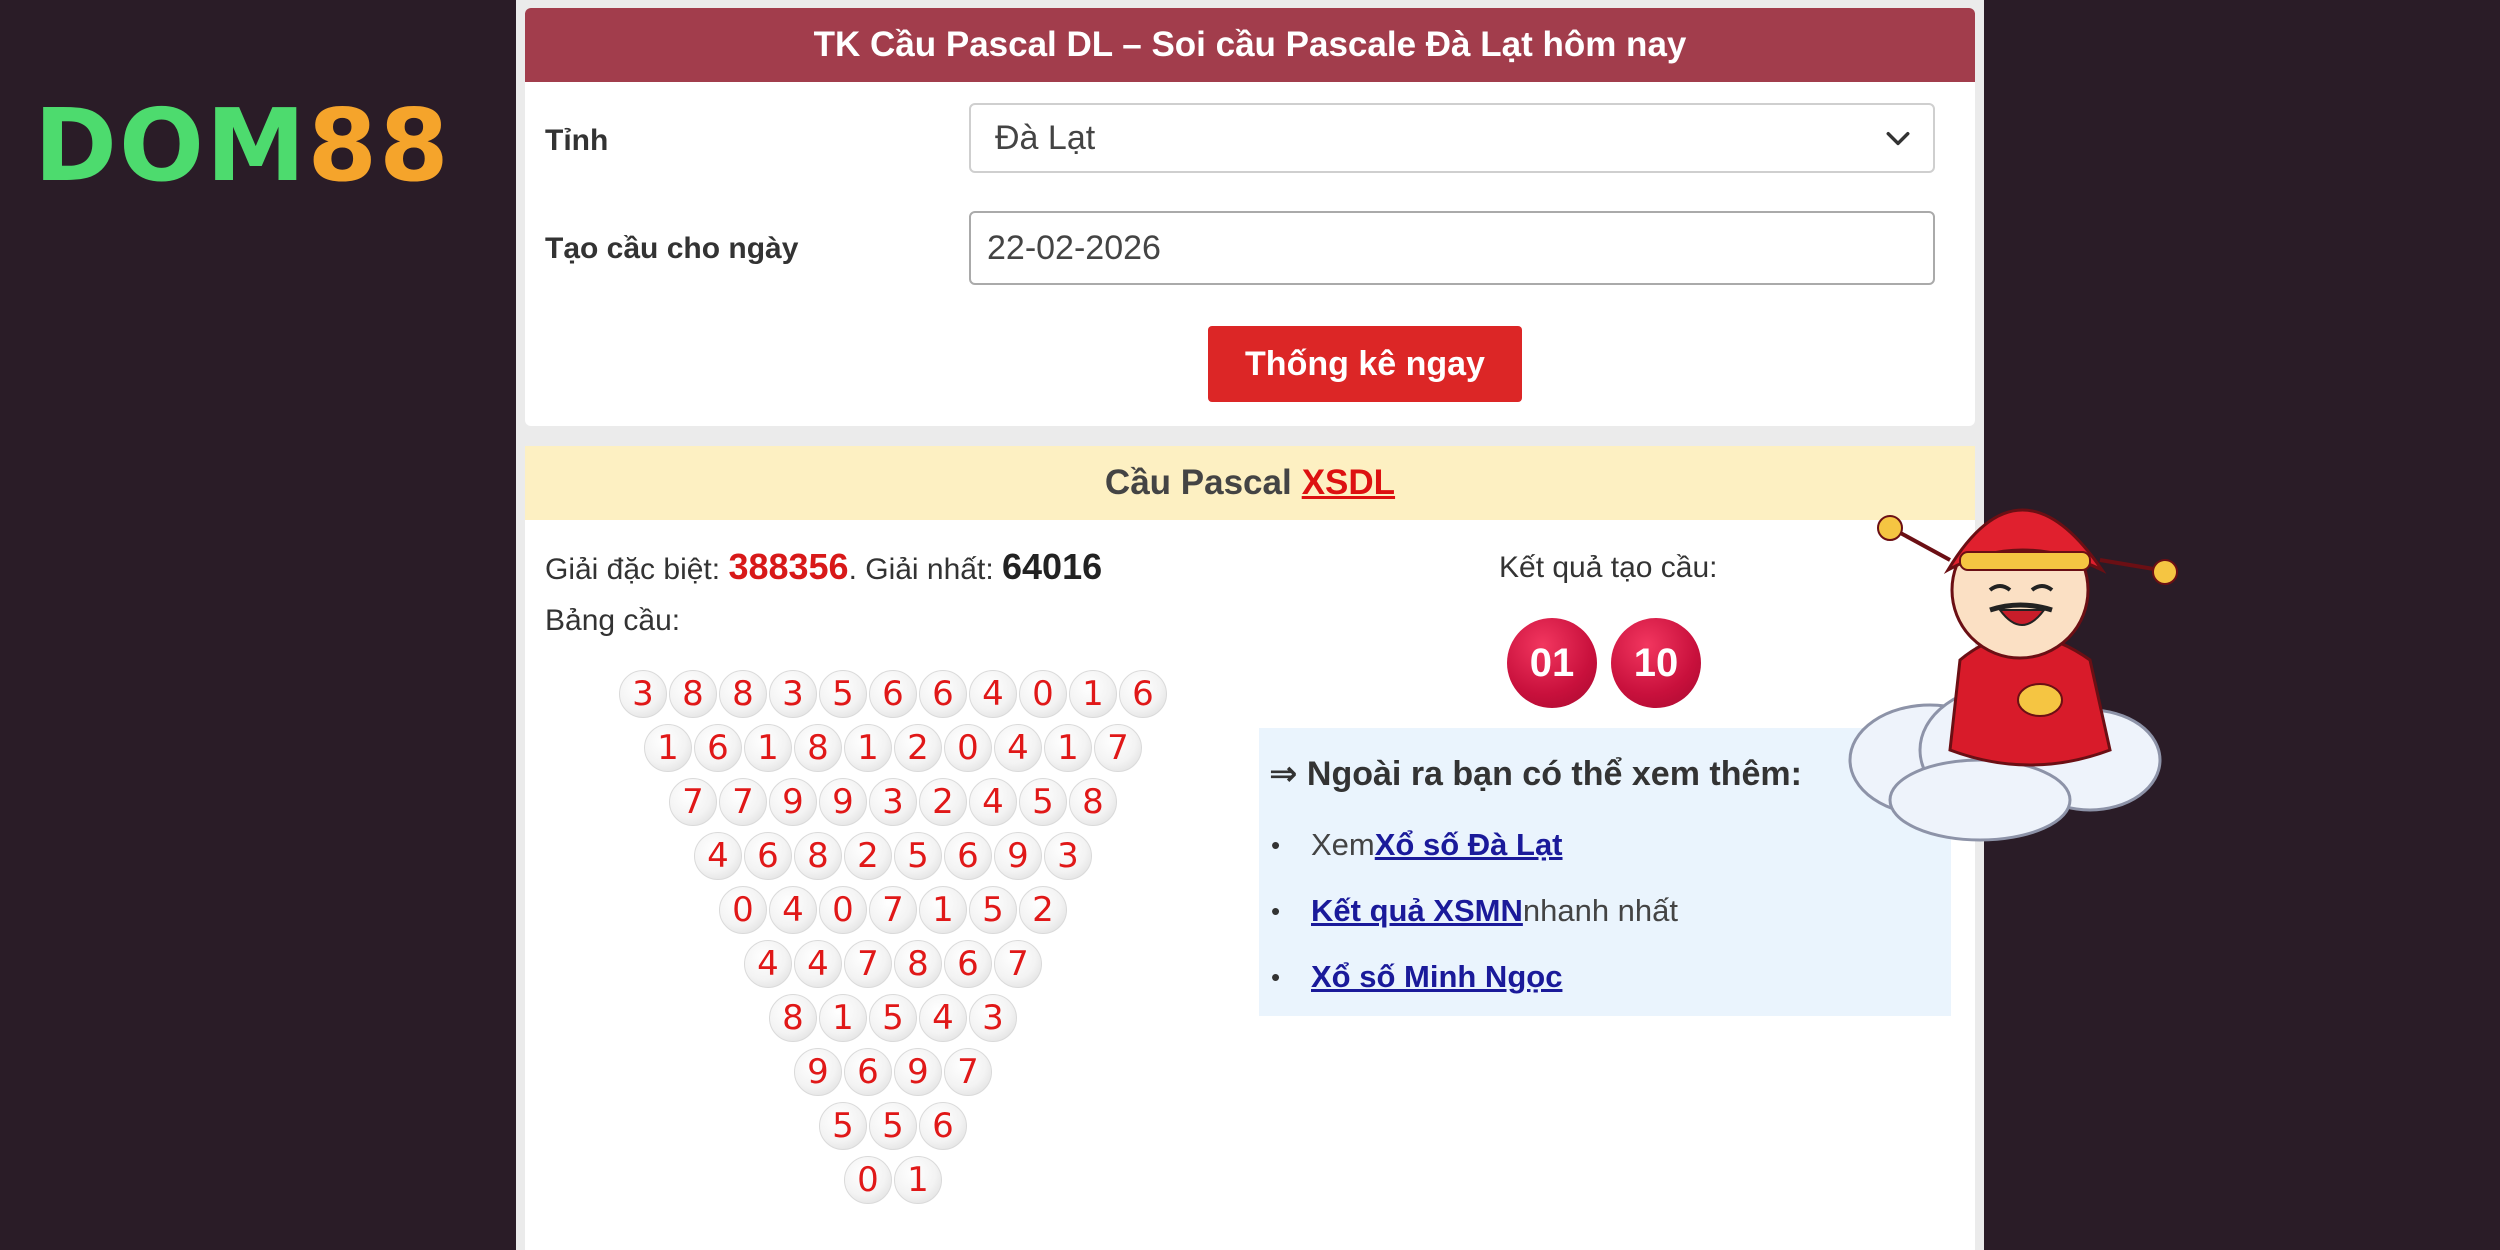 The image size is (2500, 1250). What do you see at coordinates (1452, 248) in the screenshot?
I see `date-input` at bounding box center [1452, 248].